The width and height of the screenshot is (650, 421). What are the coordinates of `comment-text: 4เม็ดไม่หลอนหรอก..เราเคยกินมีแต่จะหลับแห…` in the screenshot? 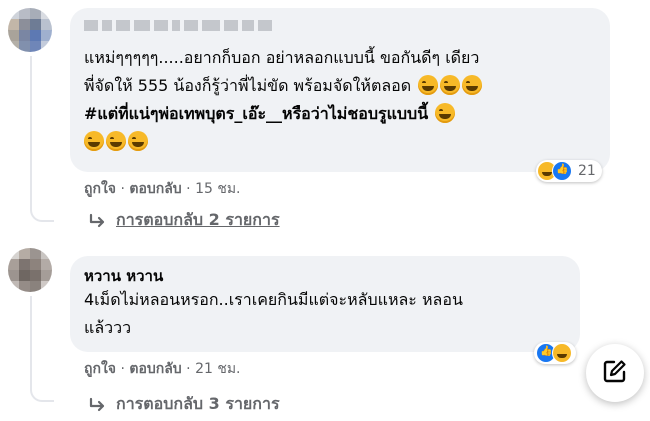 It's located at (273, 314).